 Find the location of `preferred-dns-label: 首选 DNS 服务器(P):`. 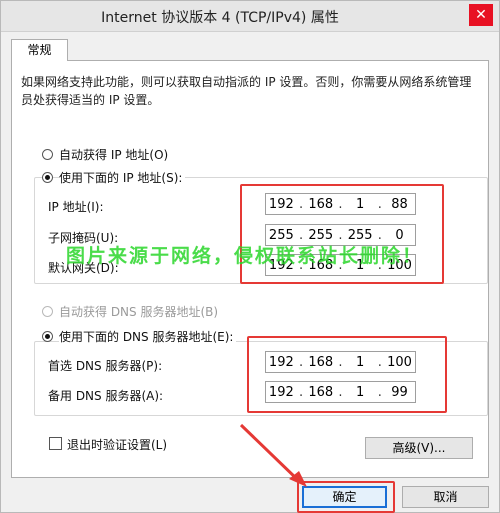

preferred-dns-label: 首选 DNS 服务器(P): is located at coordinates (105, 366).